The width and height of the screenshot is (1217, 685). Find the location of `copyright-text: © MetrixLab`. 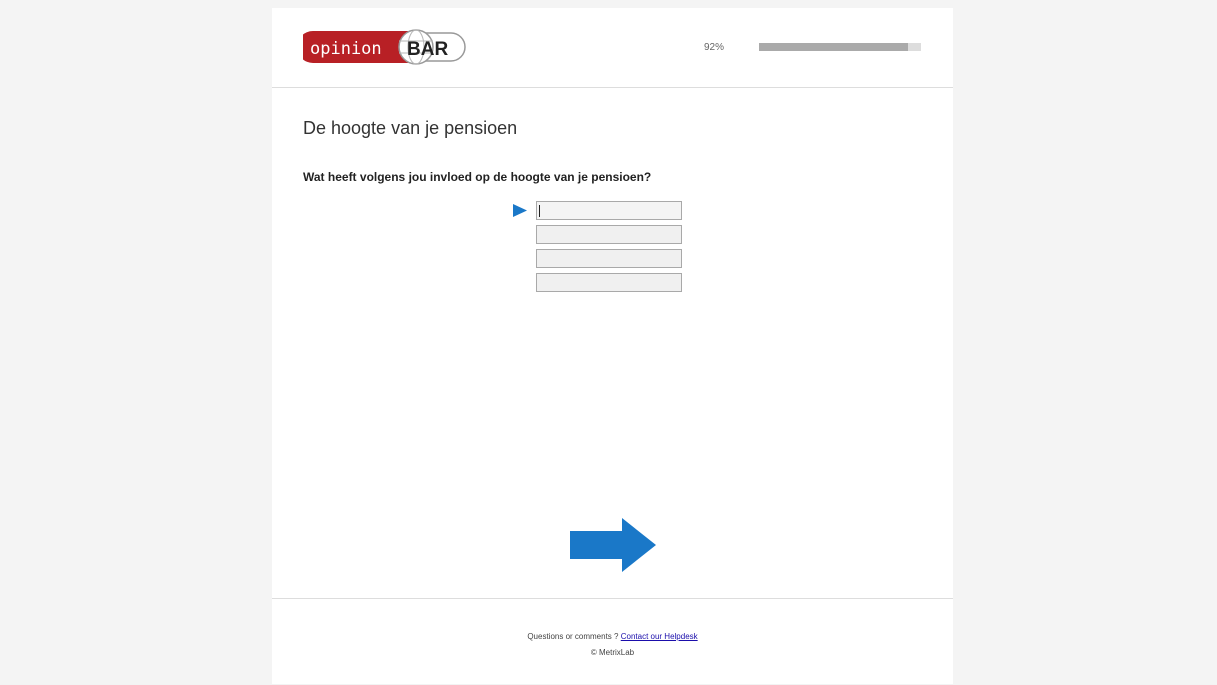

copyright-text: © MetrixLab is located at coordinates (612, 652).